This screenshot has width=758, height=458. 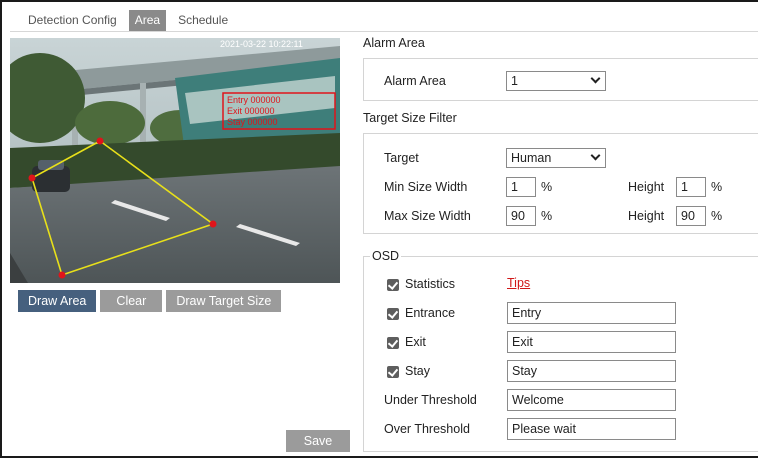 What do you see at coordinates (393, 314) in the screenshot?
I see `entrance-checkbox` at bounding box center [393, 314].